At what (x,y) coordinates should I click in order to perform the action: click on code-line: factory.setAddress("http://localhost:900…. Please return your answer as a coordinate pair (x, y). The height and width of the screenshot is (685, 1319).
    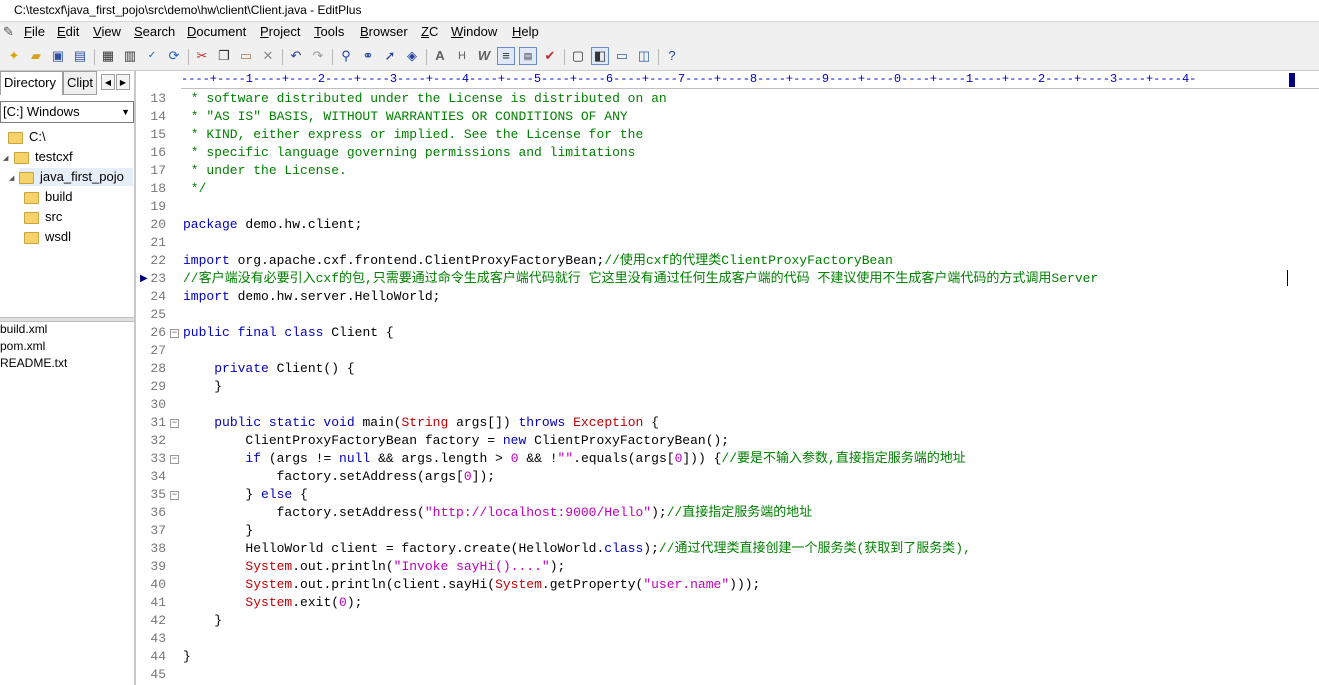
    Looking at the image, I should click on (498, 513).